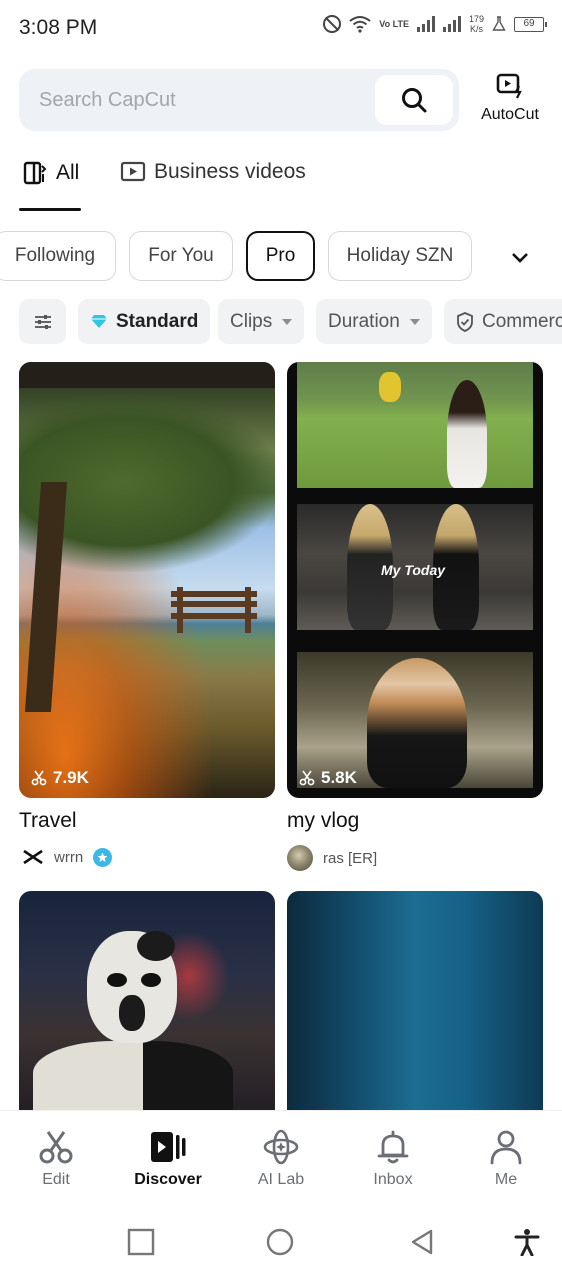  I want to click on lte-indicator: Vo LTE, so click(394, 23).